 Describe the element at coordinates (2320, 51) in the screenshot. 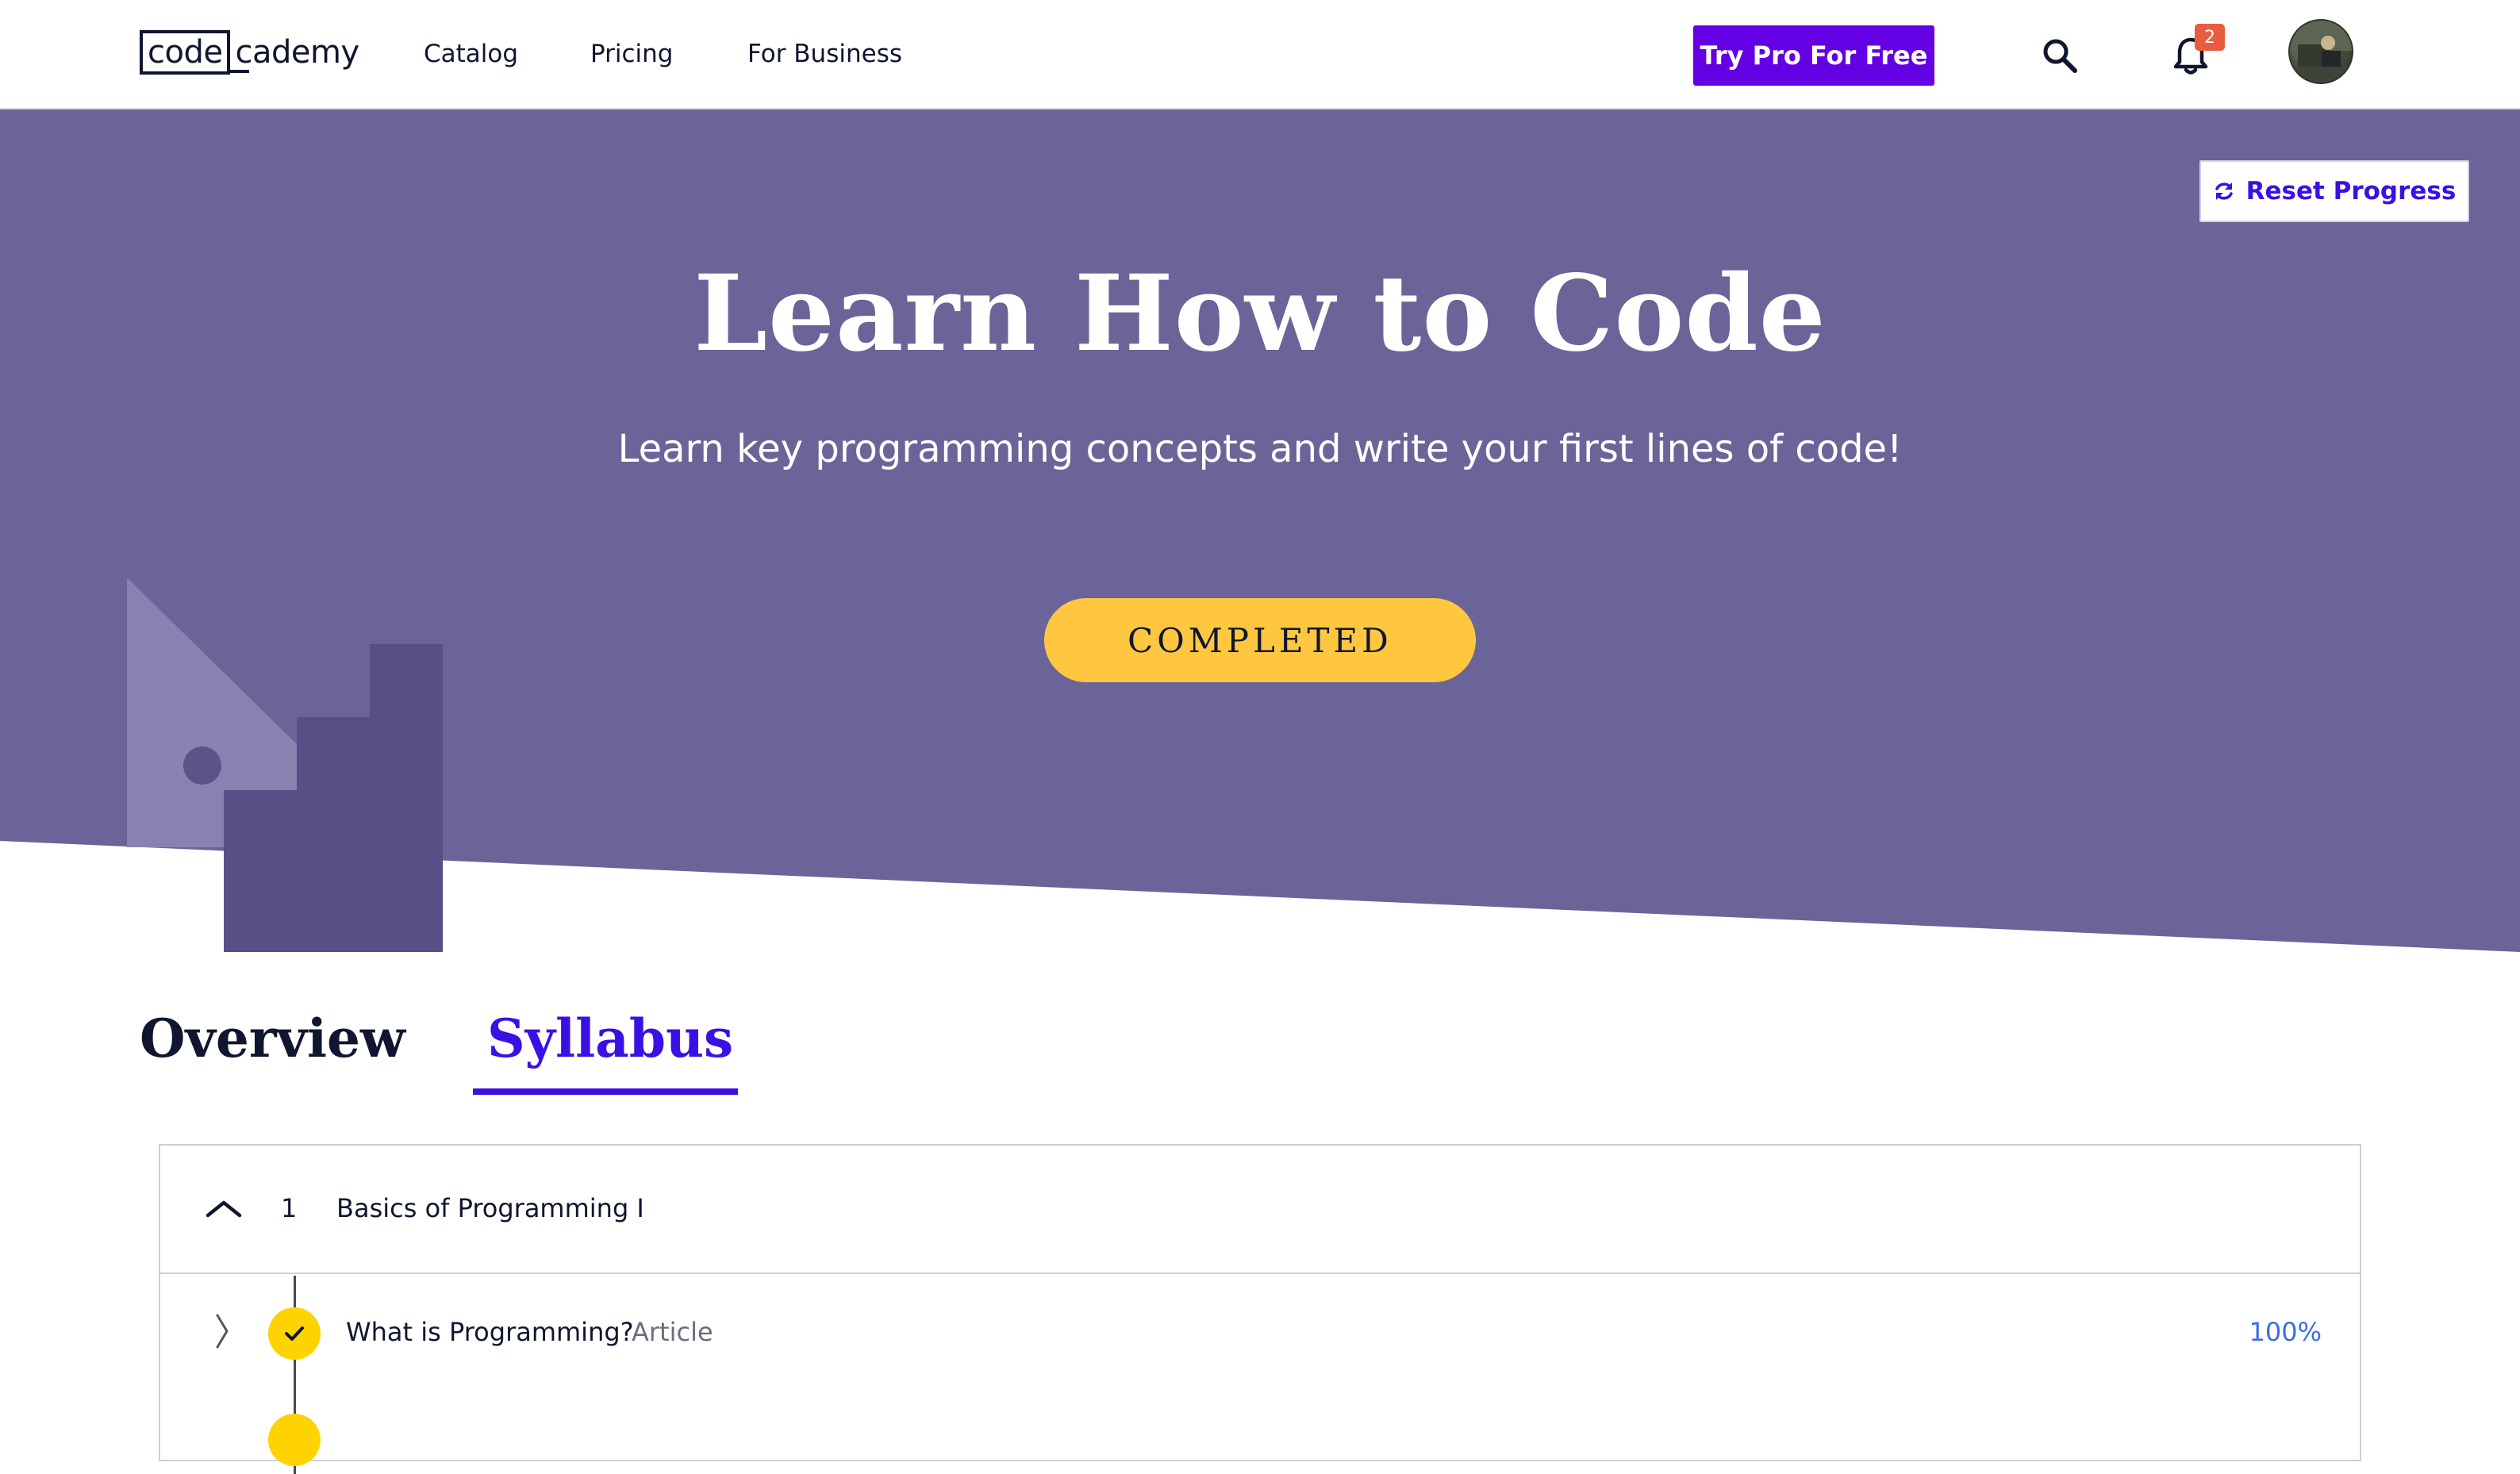

I see `user-avatar` at that location.